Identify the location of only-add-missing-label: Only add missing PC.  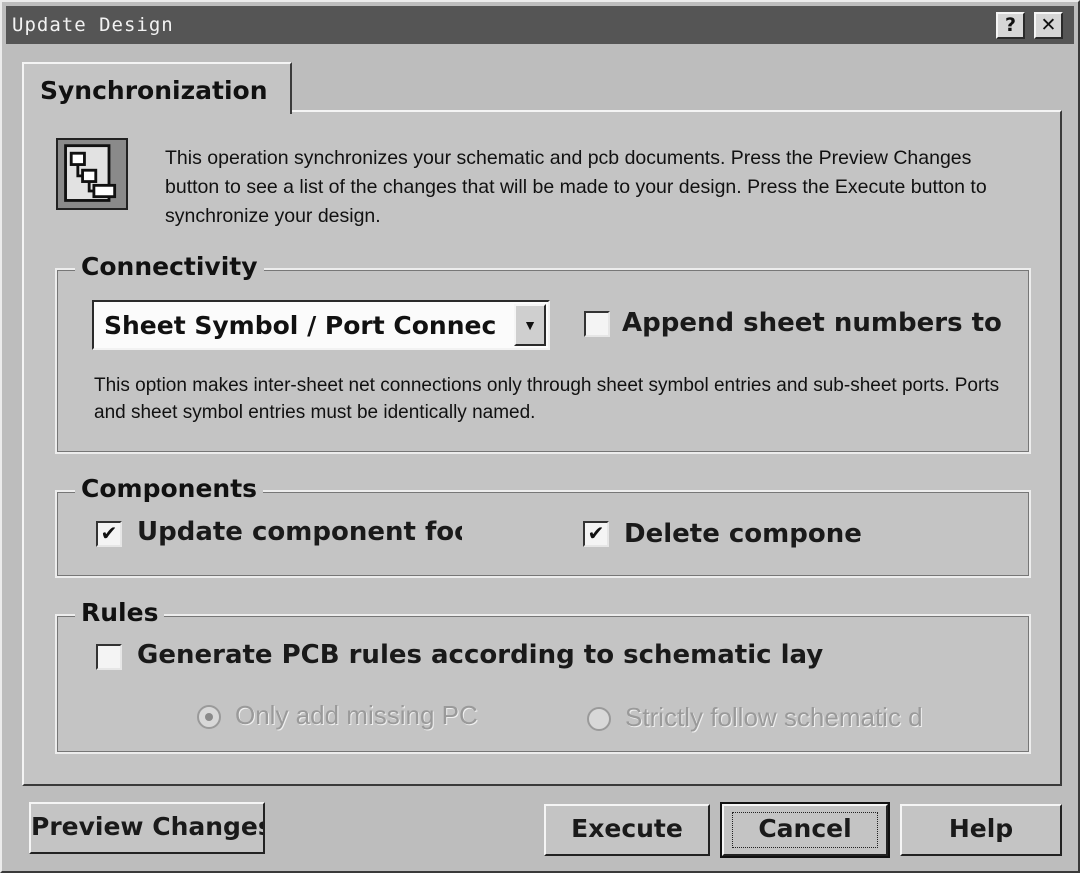
(390, 715).